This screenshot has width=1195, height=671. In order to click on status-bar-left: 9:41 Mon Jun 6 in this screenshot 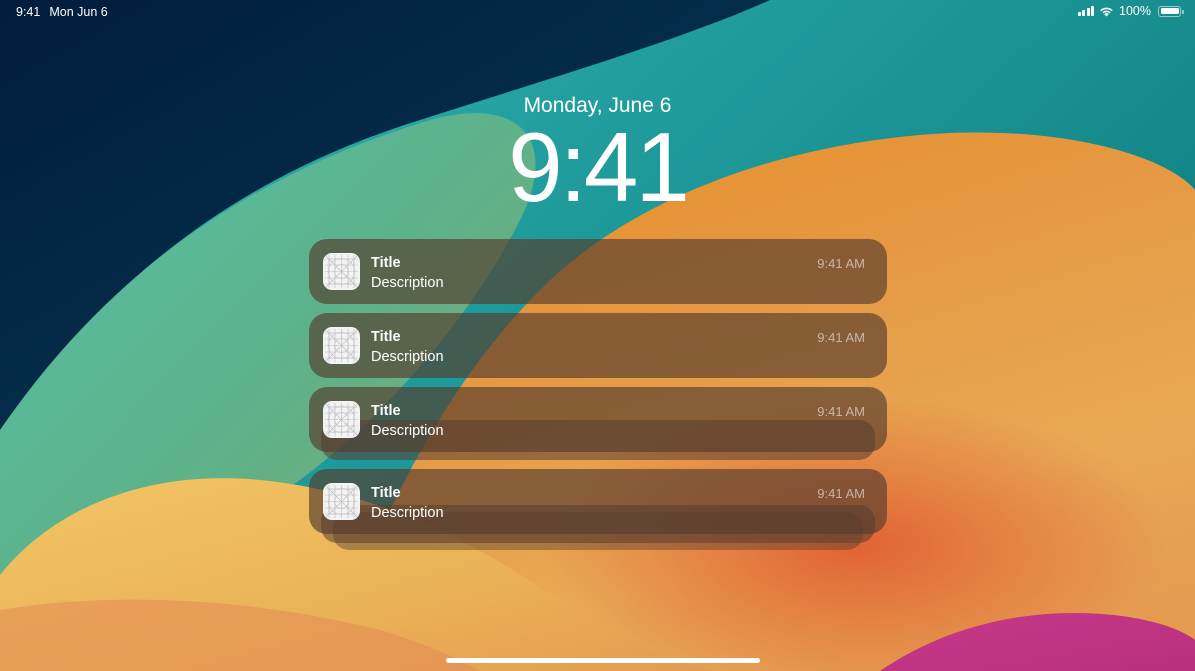, I will do `click(62, 12)`.